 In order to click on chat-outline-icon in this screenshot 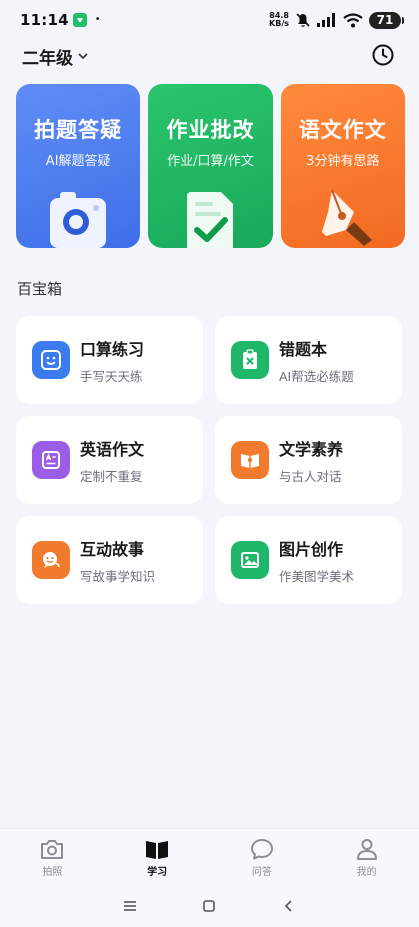, I will do `click(261, 849)`.